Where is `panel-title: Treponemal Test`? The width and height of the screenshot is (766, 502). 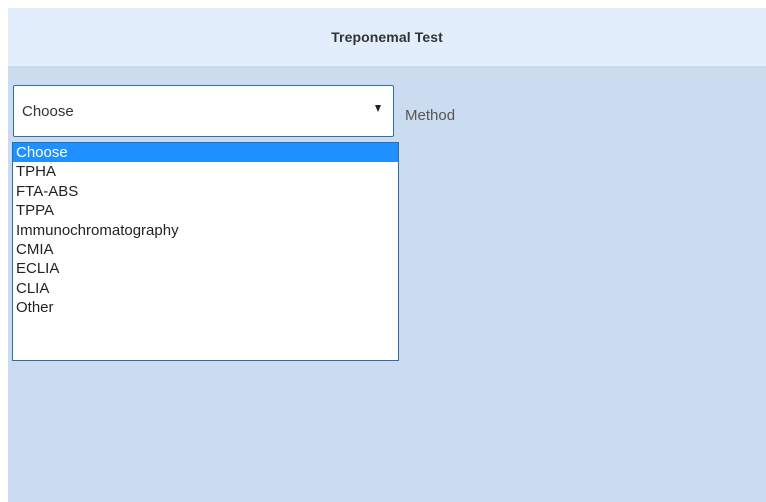 panel-title: Treponemal Test is located at coordinates (387, 37).